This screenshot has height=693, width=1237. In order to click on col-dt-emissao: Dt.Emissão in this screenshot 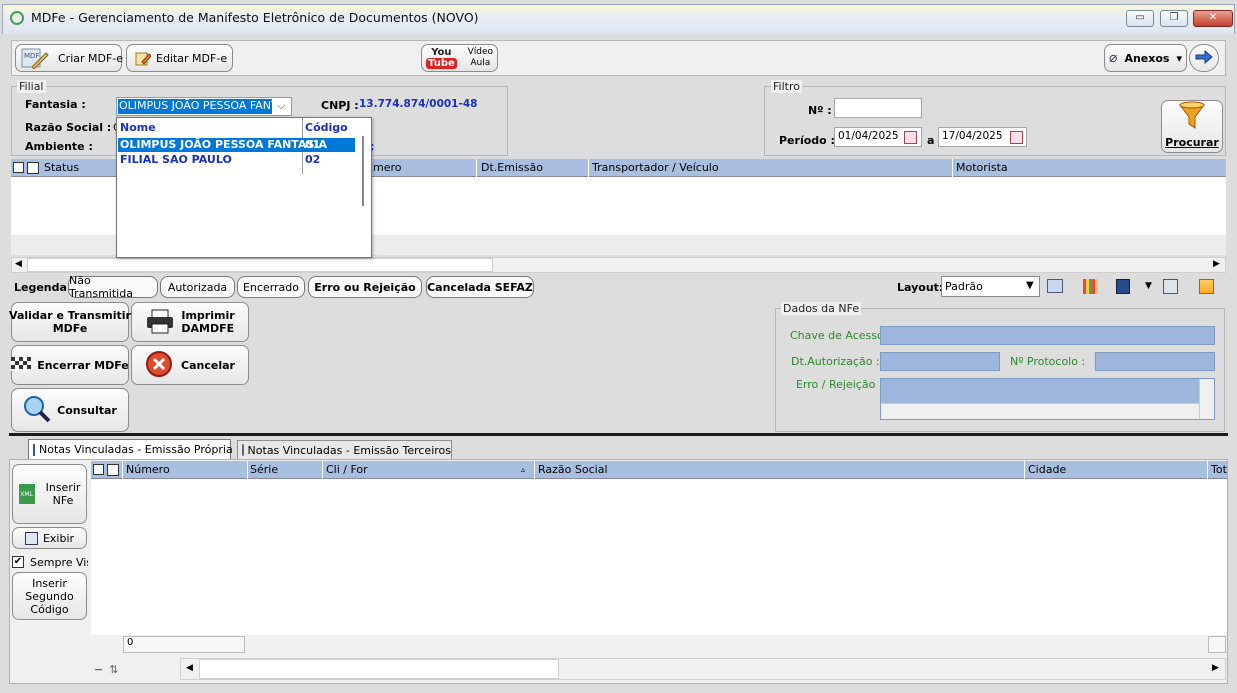, I will do `click(512, 167)`.